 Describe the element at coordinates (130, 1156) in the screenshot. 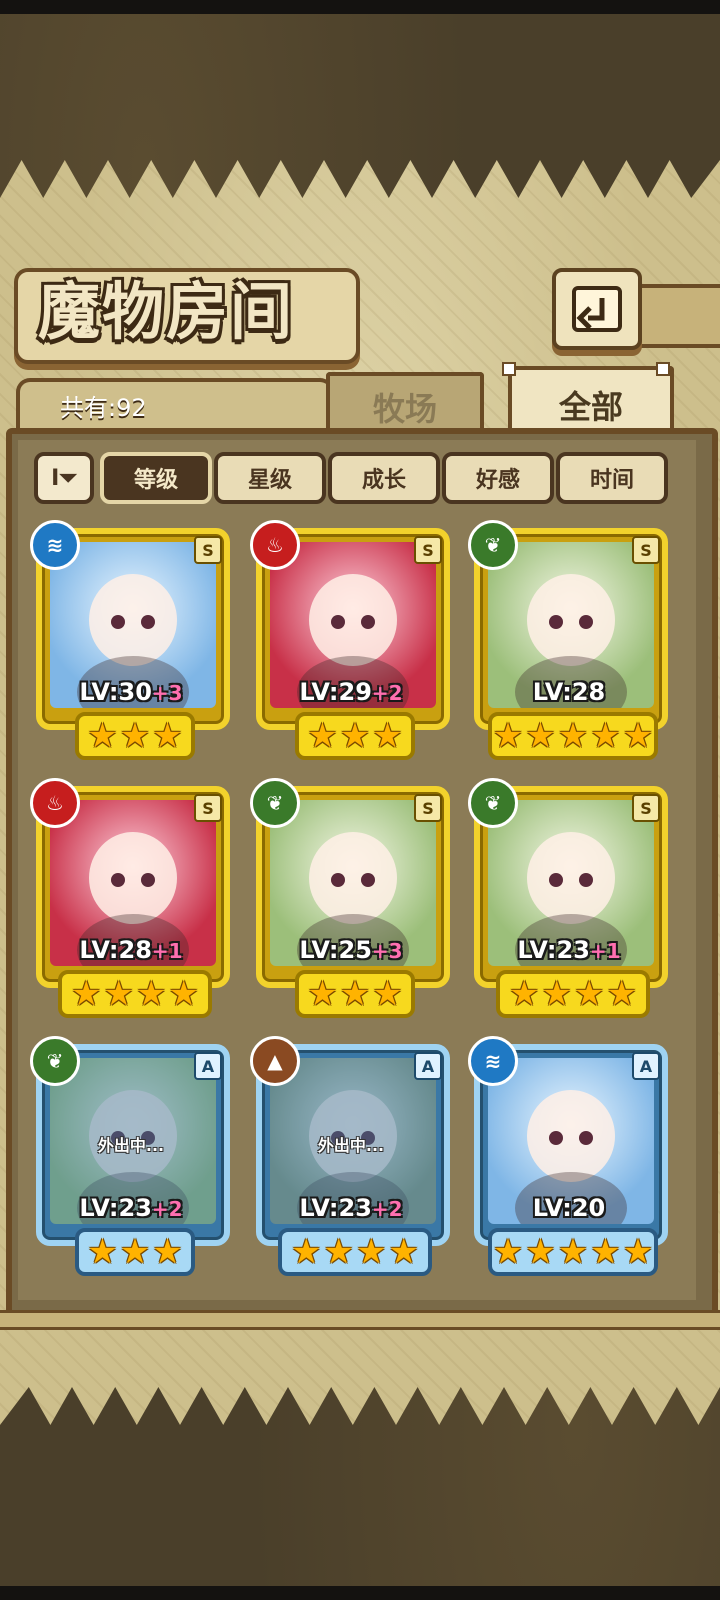

I see `monster-card: ❦ A 外出中... LV:23+2 ★ ★ ★` at that location.